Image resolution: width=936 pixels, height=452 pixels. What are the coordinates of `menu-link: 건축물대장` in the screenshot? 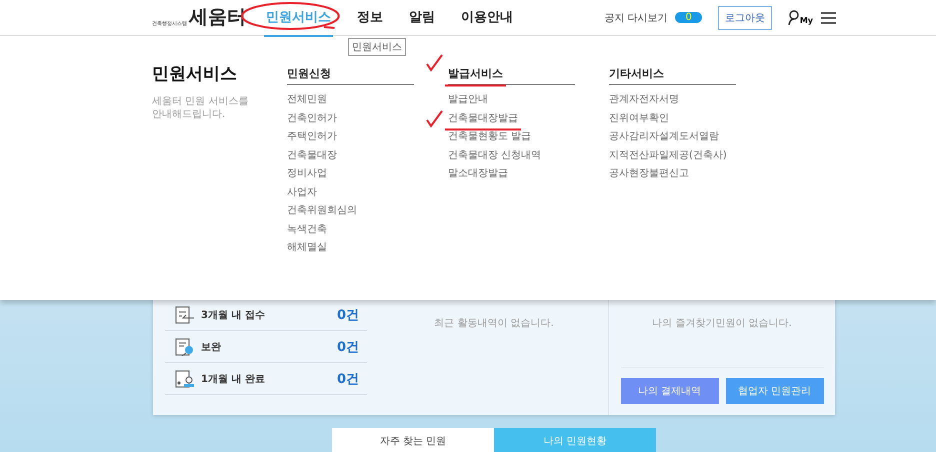 It's located at (312, 156).